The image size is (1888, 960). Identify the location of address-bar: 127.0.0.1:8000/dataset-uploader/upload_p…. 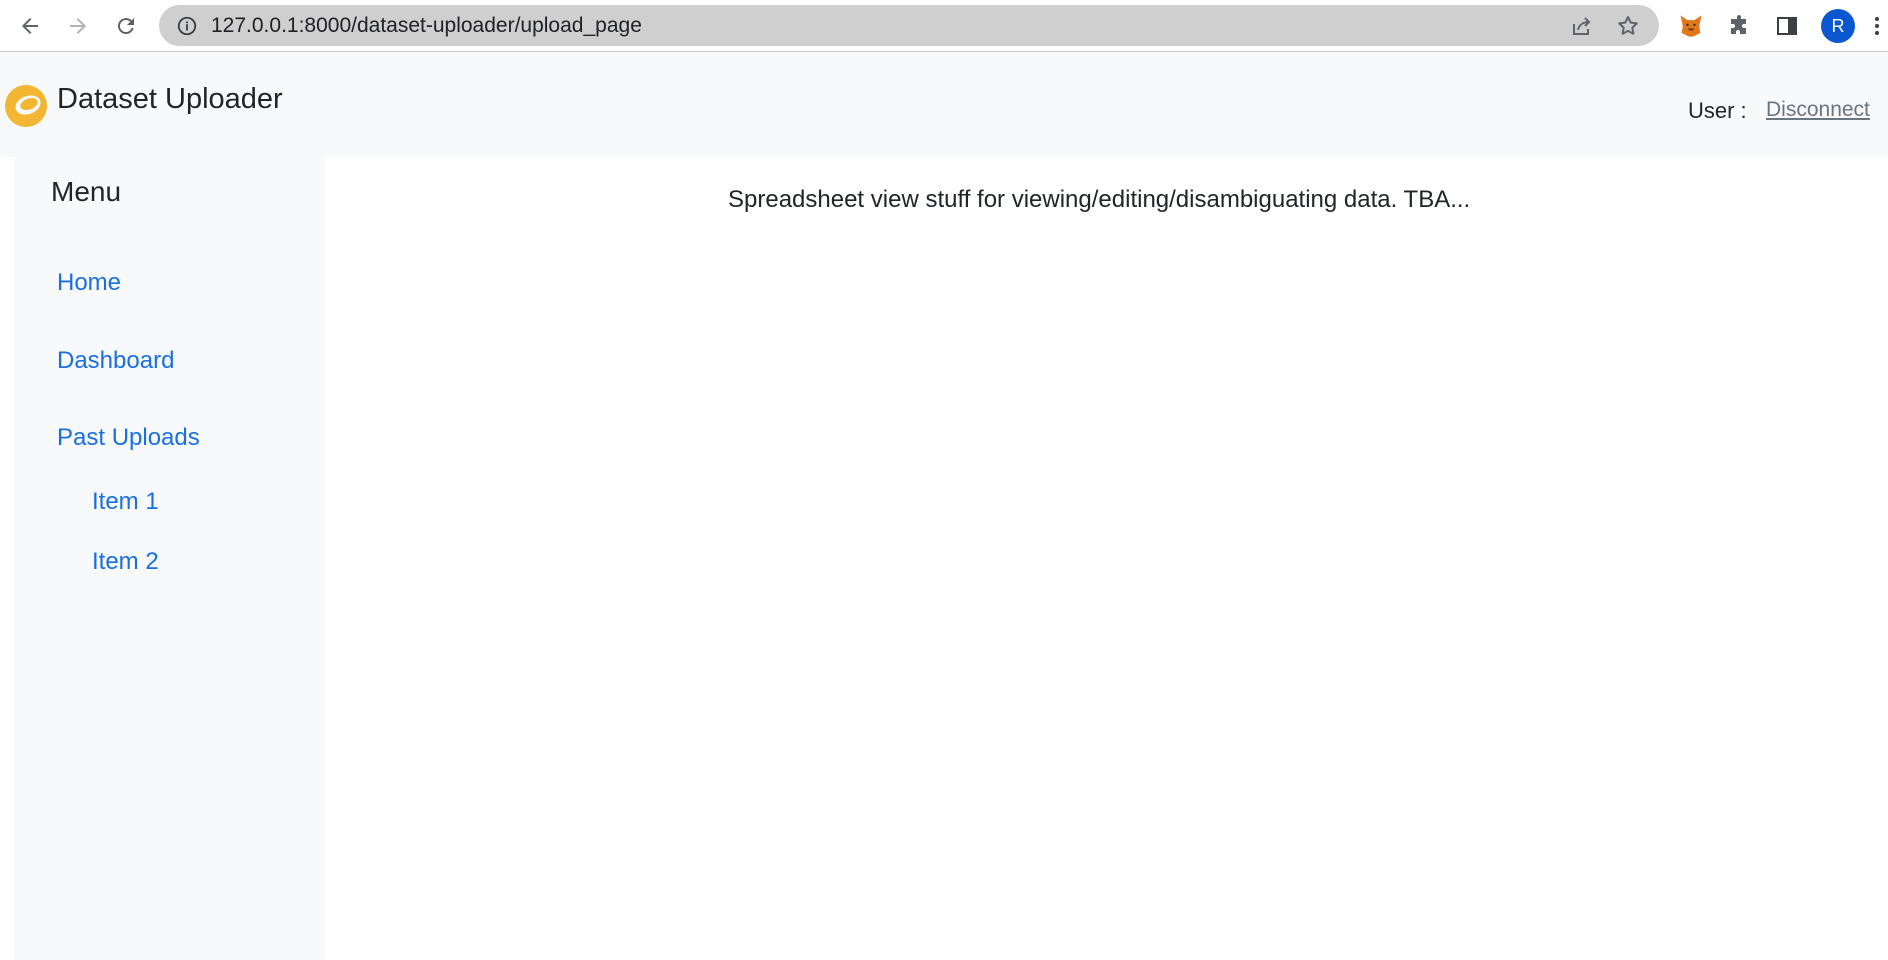
(909, 25).